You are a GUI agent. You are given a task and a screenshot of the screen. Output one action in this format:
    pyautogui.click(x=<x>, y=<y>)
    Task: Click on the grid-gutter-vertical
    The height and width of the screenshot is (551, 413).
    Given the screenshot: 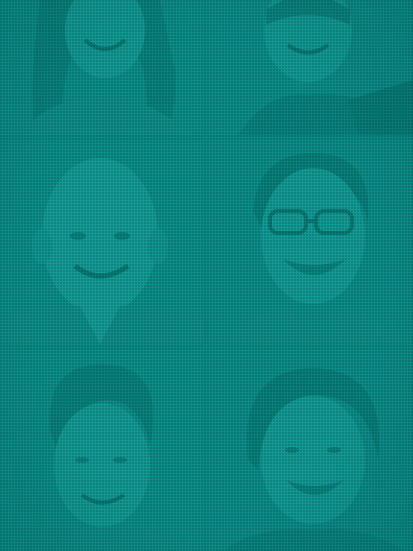 What is the action you would take?
    pyautogui.click(x=205, y=275)
    